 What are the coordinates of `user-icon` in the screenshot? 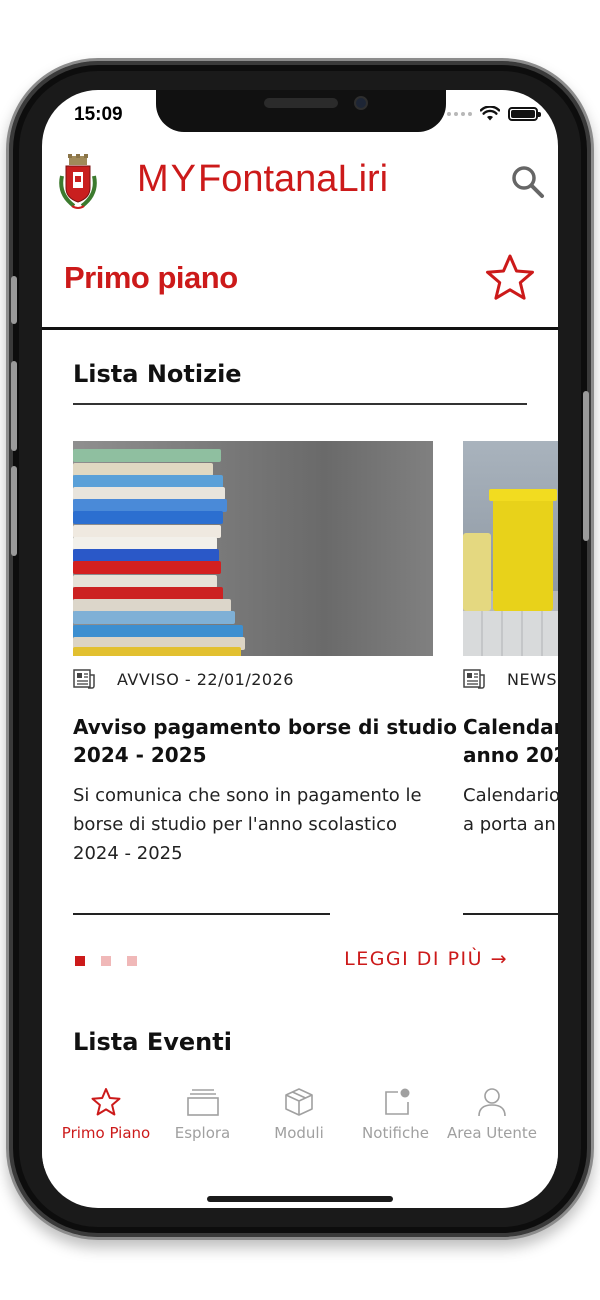 It's located at (492, 1102).